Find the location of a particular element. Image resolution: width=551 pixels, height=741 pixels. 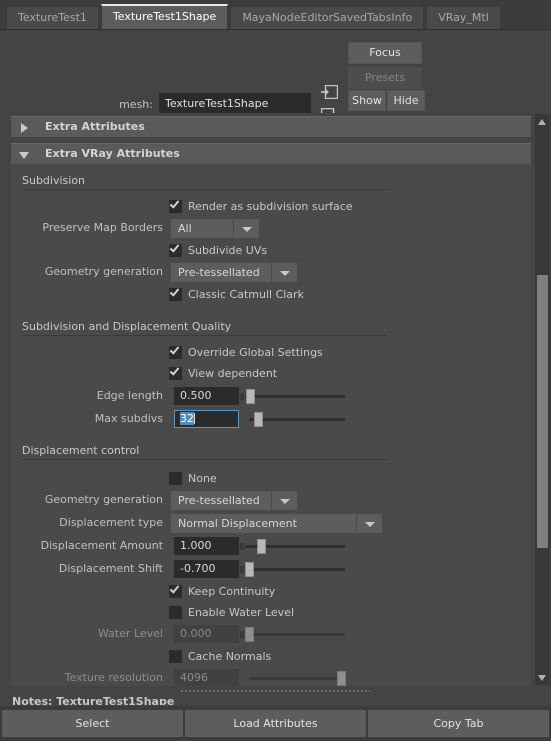

tab-vray-mtl: VRay_Mtl is located at coordinates (463, 17).